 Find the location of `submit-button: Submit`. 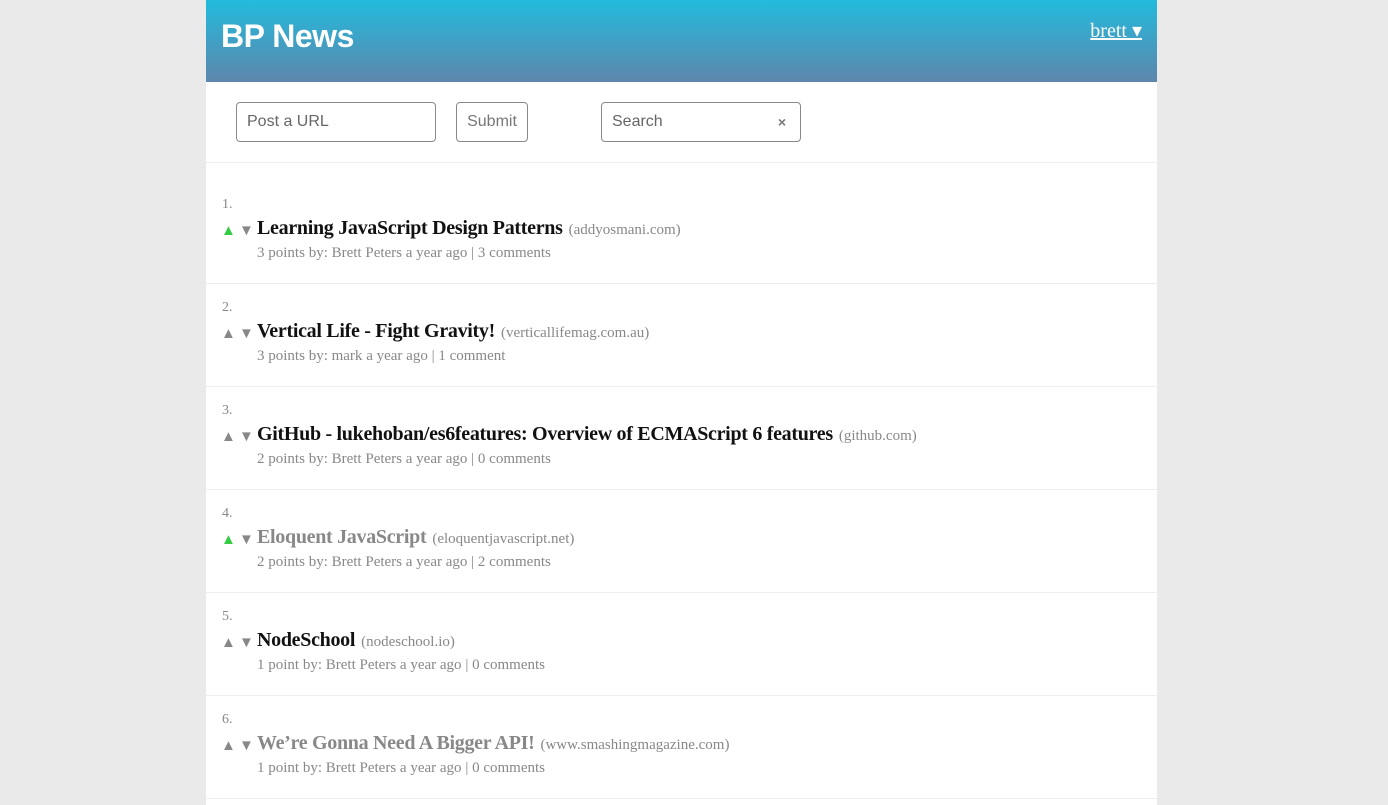

submit-button: Submit is located at coordinates (492, 122).